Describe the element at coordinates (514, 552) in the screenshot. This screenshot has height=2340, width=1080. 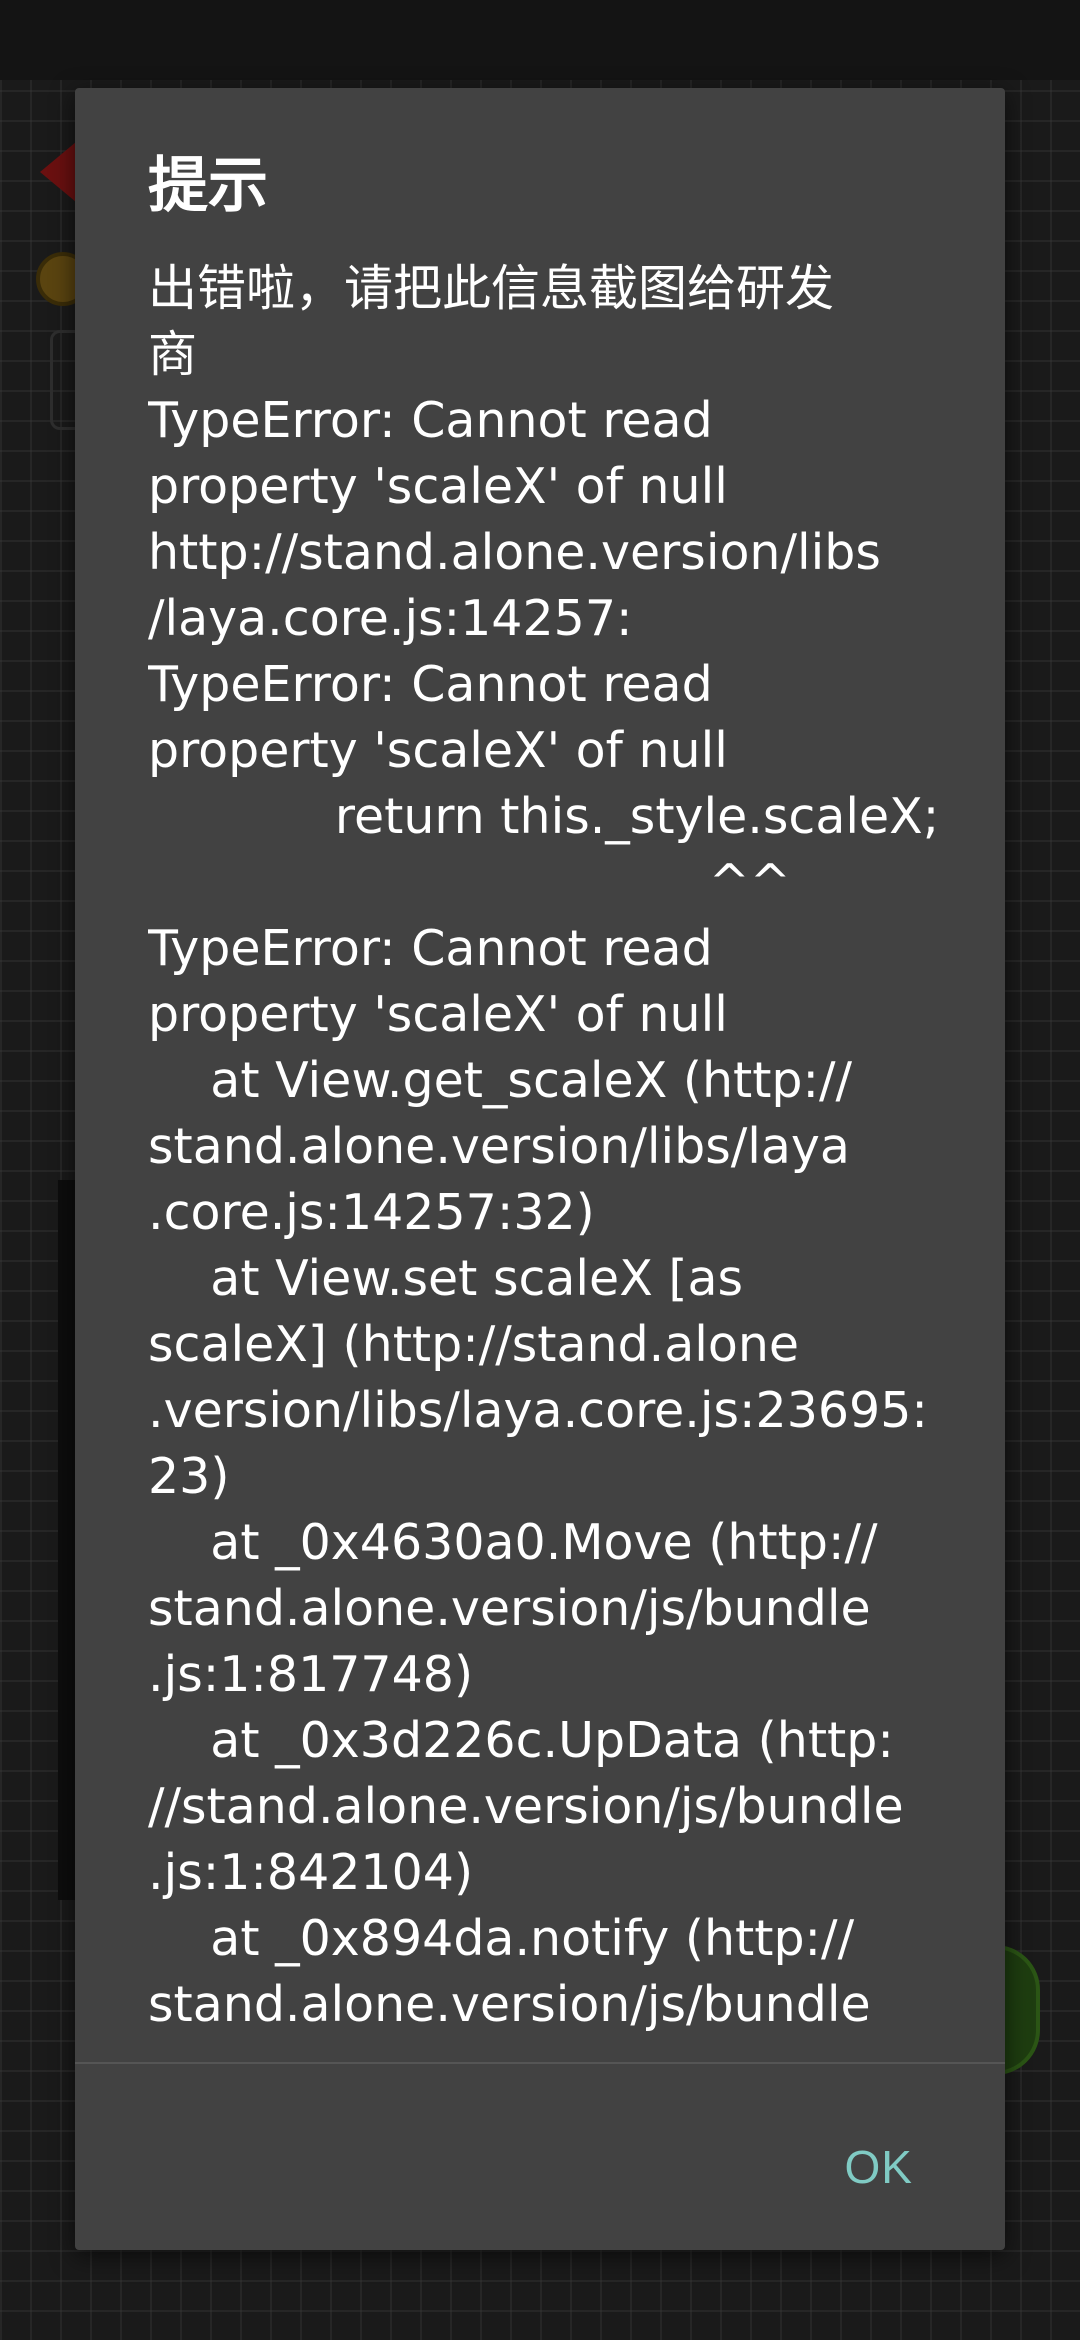
I see `message-line: http://stand.alone.version/libs` at that location.